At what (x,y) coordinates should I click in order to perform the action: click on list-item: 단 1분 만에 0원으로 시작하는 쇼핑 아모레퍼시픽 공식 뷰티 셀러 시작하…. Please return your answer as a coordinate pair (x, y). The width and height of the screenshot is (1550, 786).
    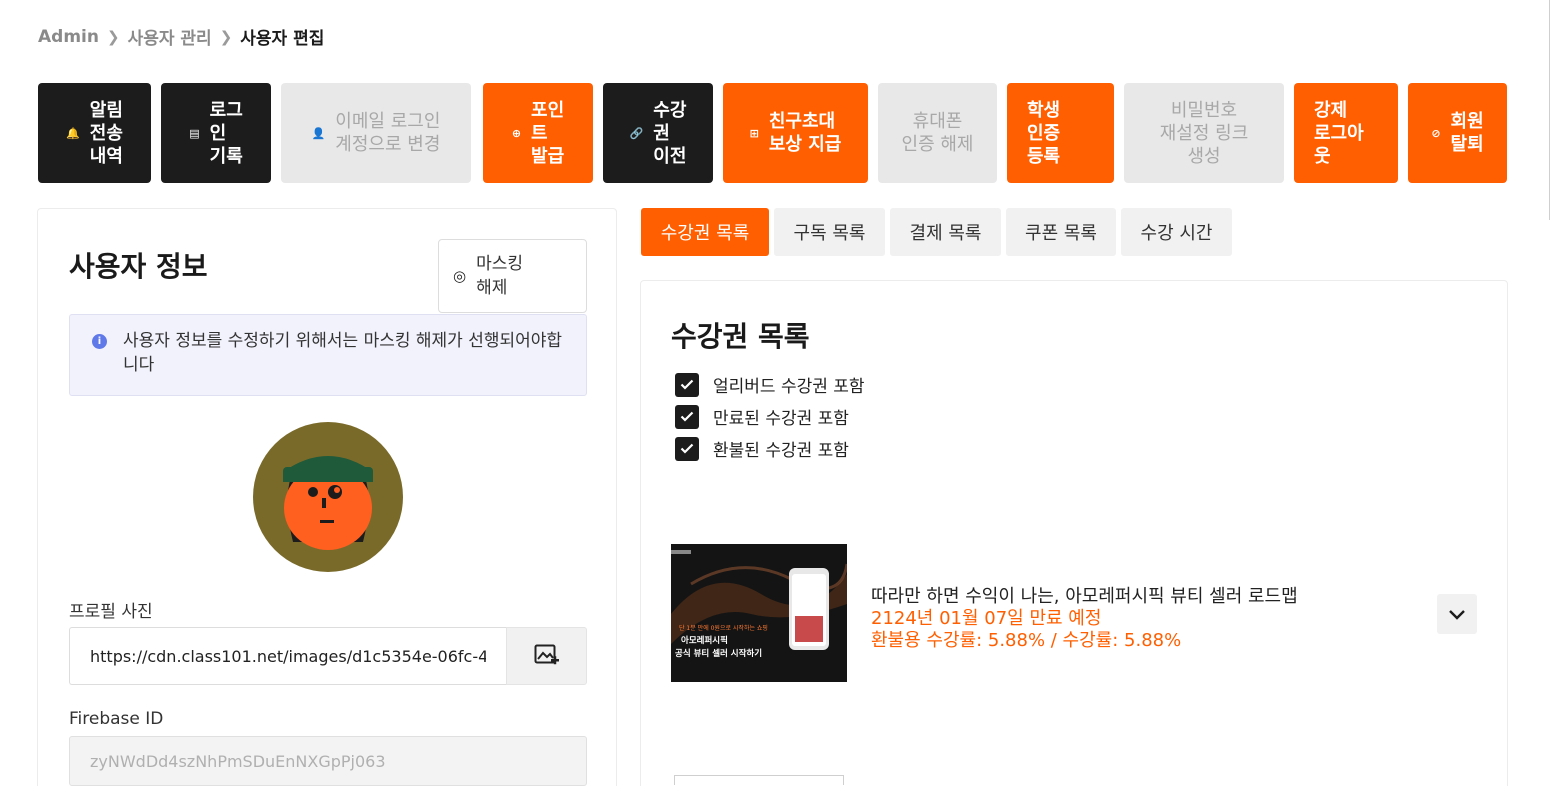
    Looking at the image, I should click on (1075, 613).